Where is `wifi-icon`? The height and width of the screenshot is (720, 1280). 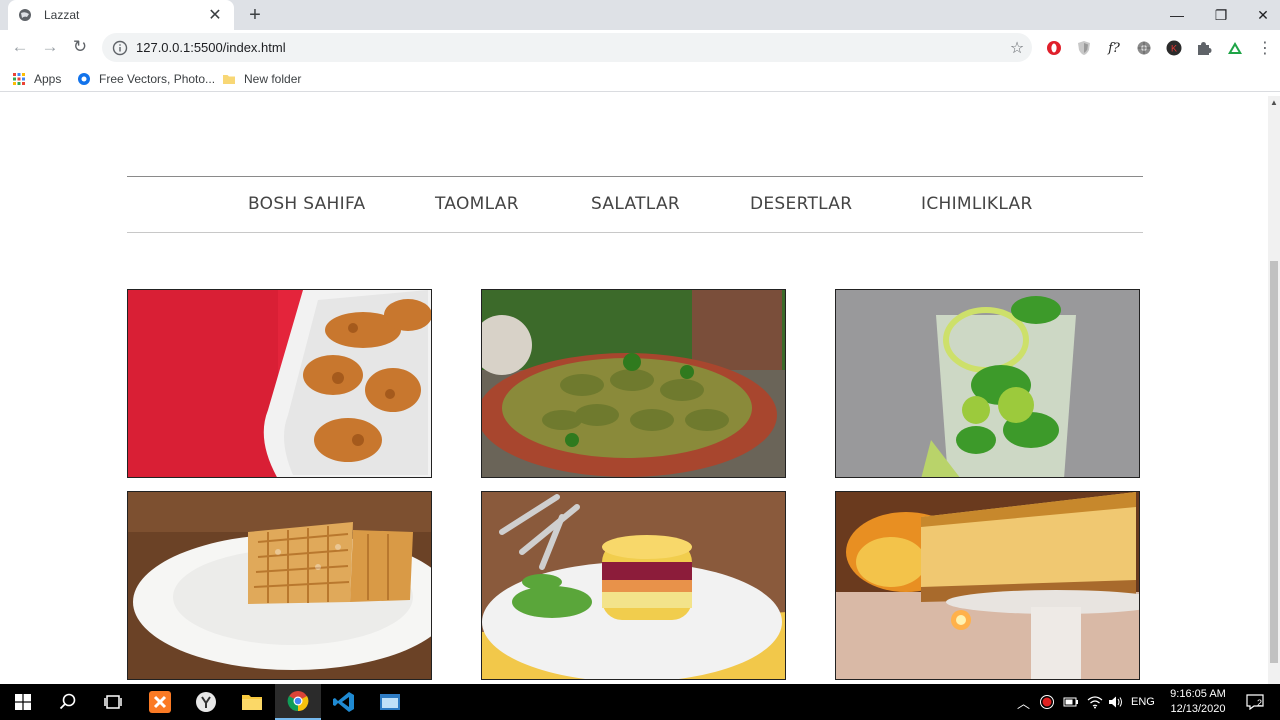 wifi-icon is located at coordinates (1095, 702).